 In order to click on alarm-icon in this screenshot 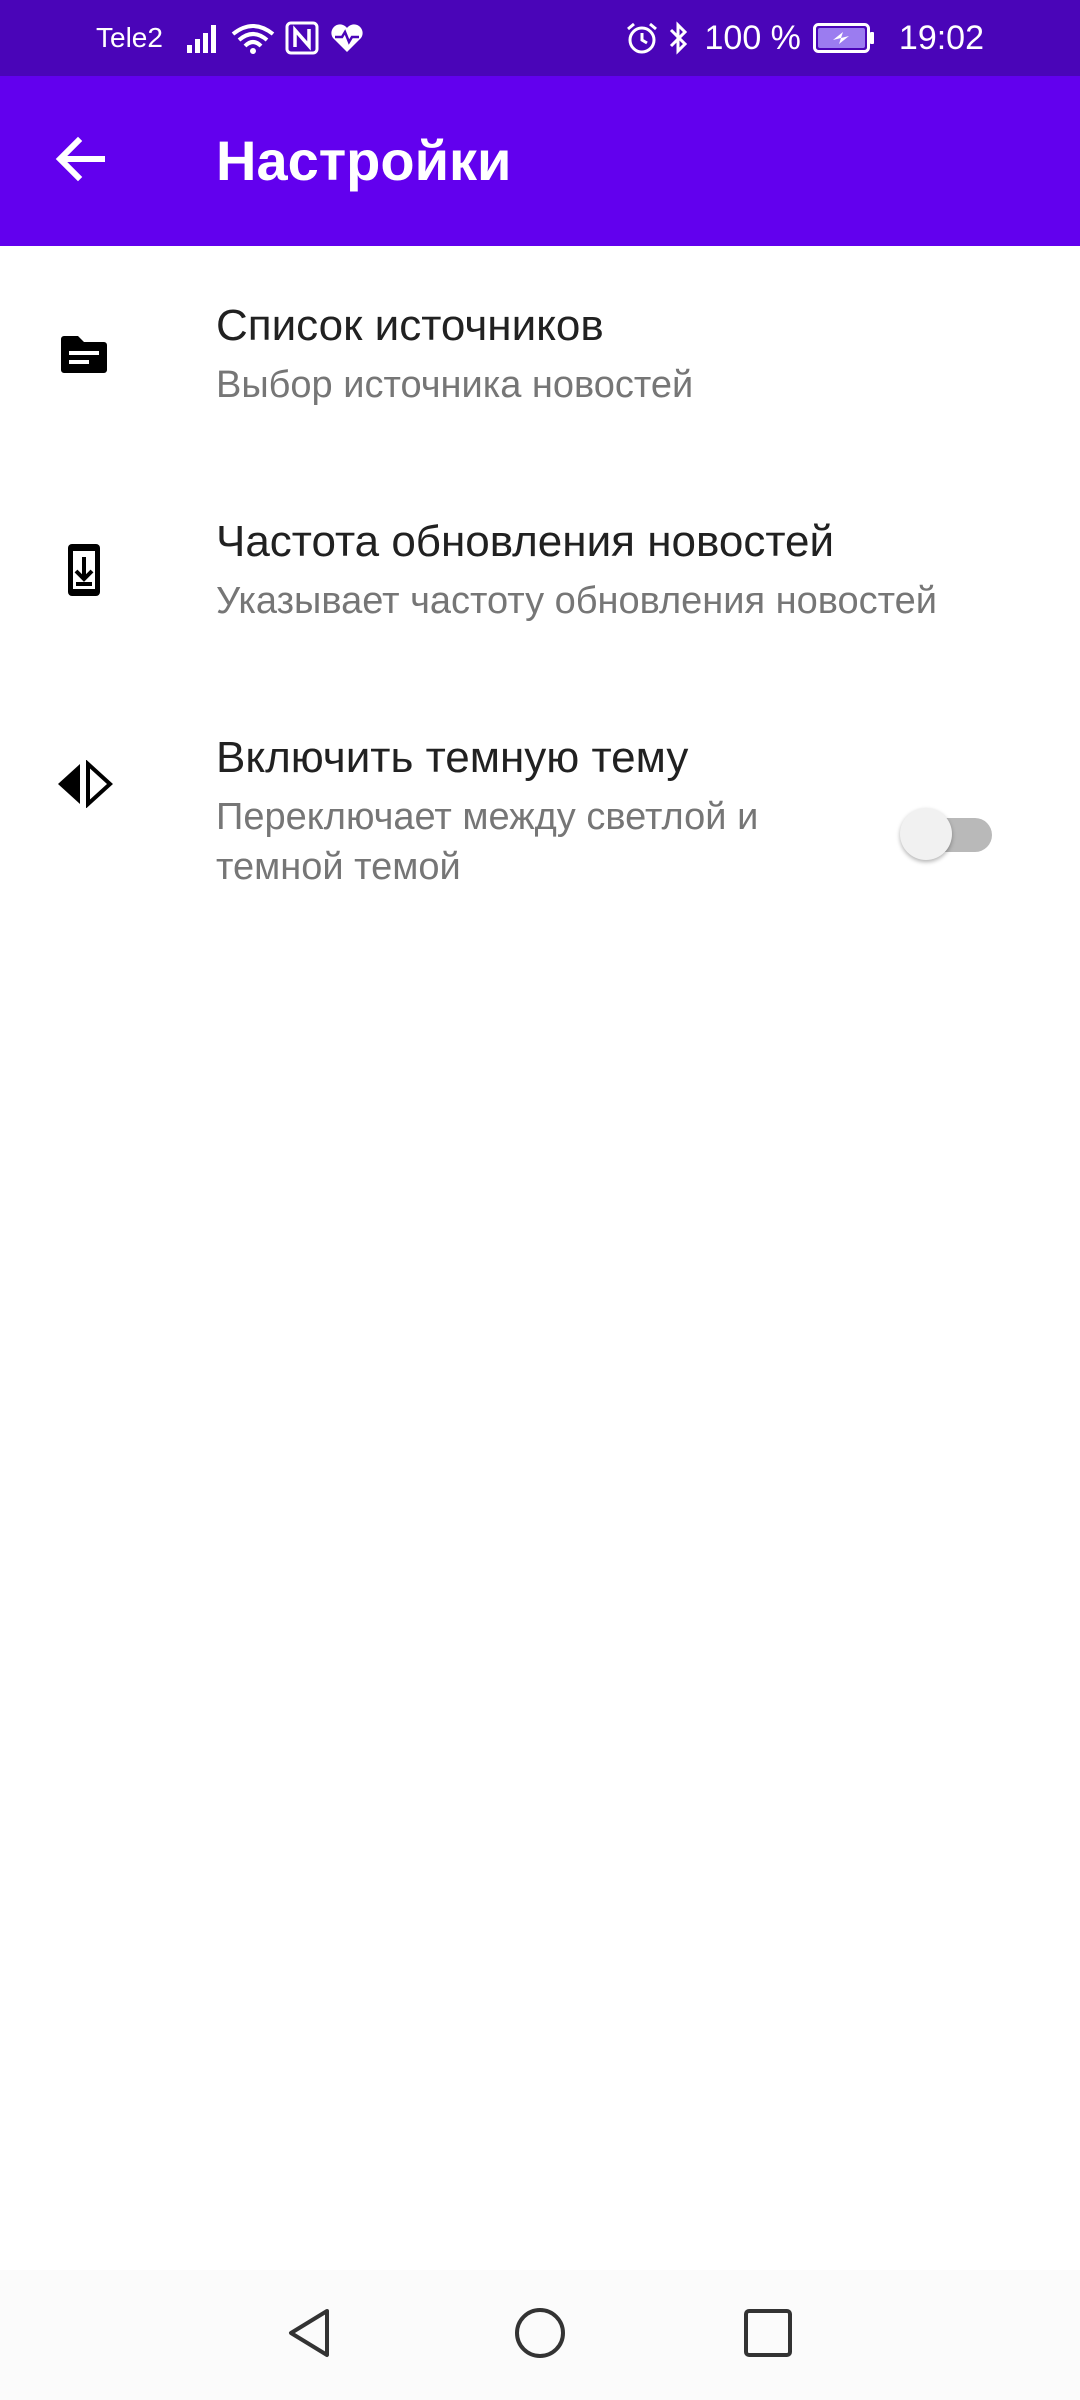, I will do `click(642, 38)`.